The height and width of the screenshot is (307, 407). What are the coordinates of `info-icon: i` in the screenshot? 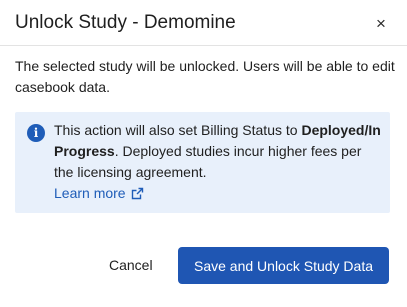 It's located at (36, 133).